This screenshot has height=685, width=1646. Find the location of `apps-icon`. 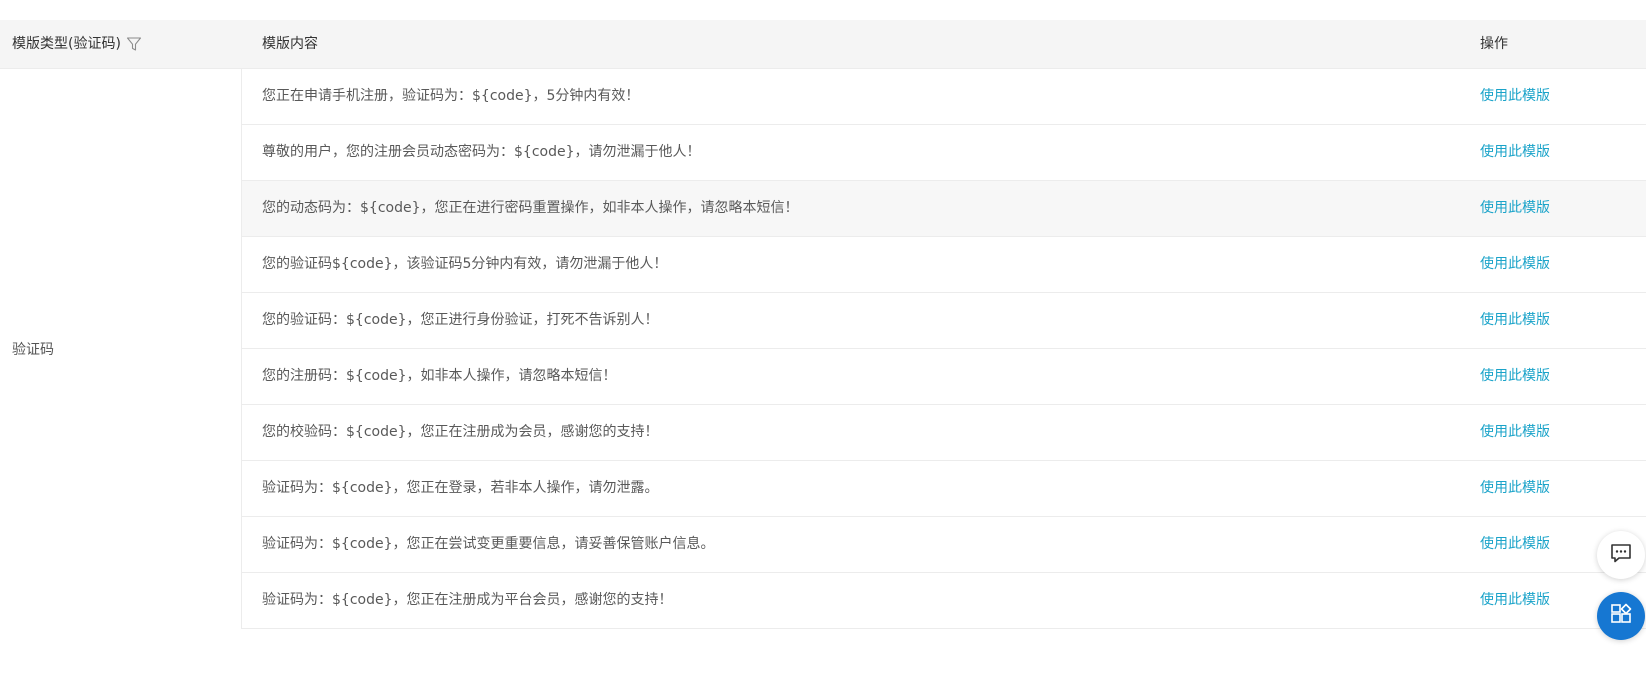

apps-icon is located at coordinates (1621, 616).